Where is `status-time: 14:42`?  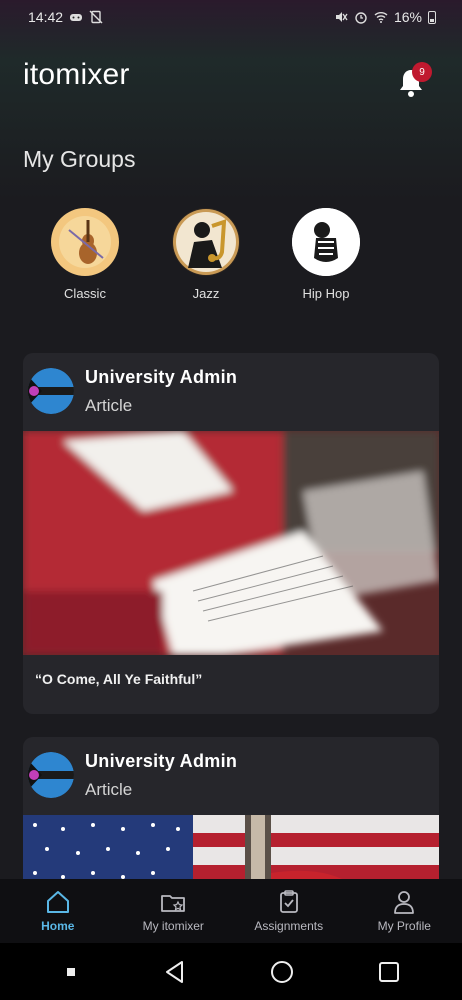
status-time: 14:42 is located at coordinates (46, 17).